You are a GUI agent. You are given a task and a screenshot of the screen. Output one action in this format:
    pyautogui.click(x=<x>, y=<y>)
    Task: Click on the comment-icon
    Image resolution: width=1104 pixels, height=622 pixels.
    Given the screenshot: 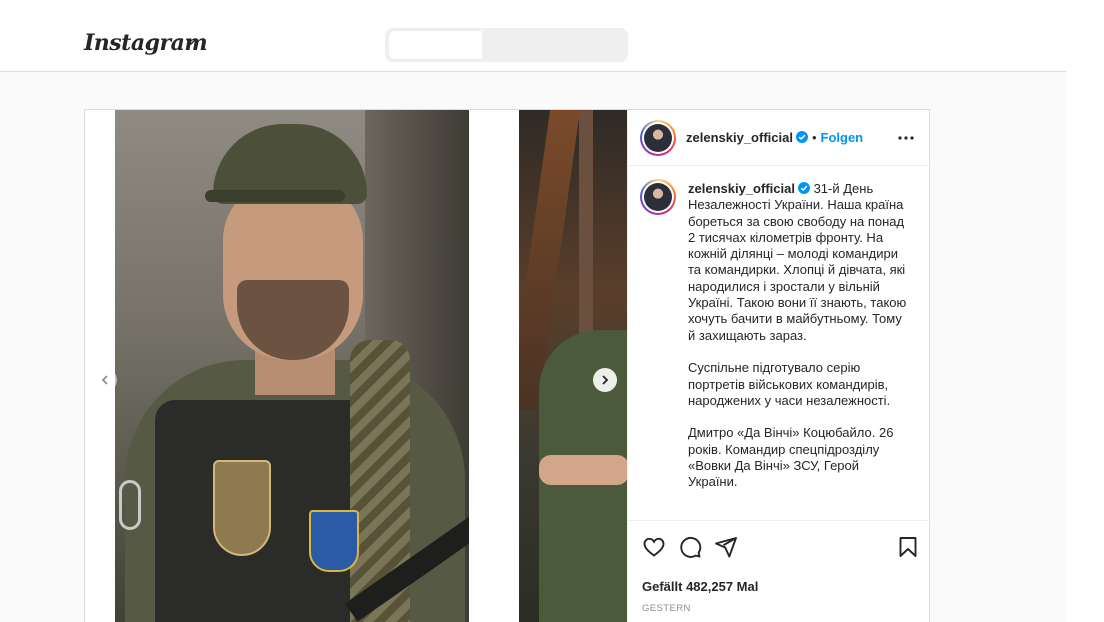 What is the action you would take?
    pyautogui.click(x=690, y=547)
    